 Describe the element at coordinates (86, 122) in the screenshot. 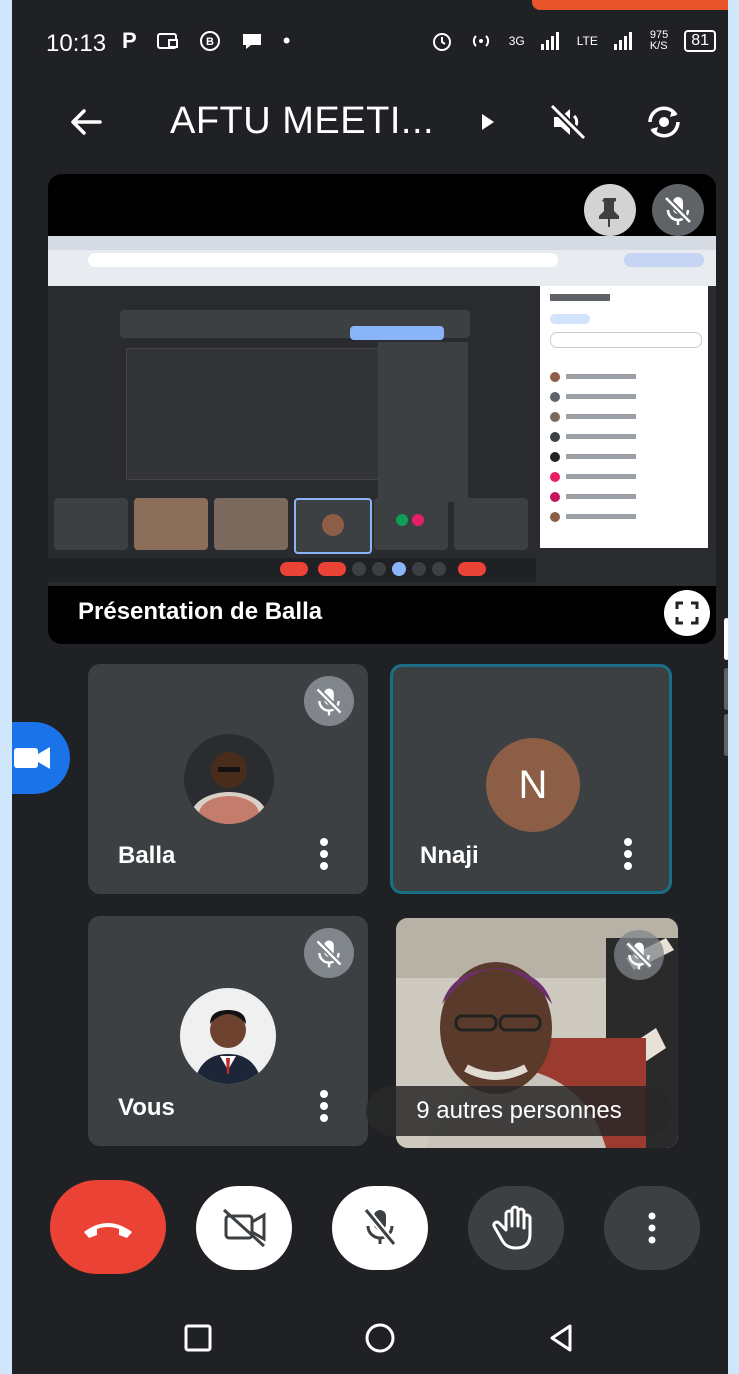

I see `arrow-left-icon` at that location.